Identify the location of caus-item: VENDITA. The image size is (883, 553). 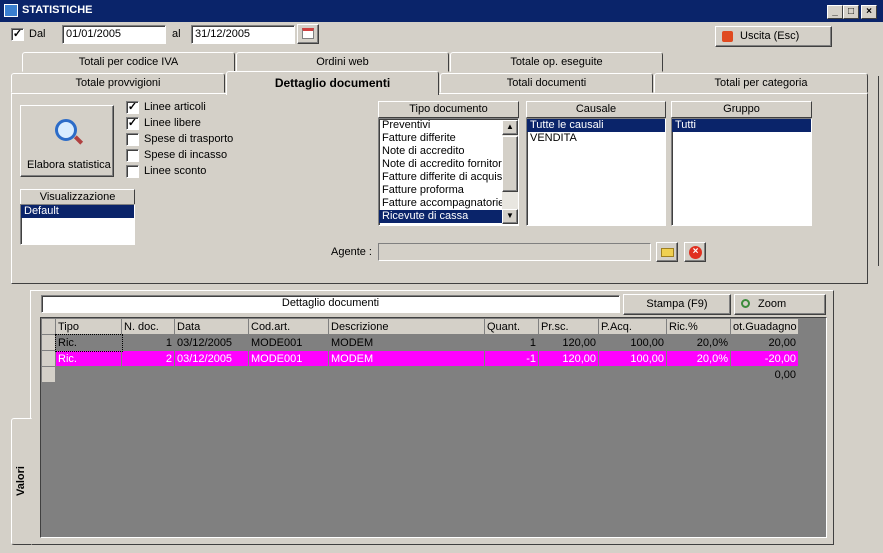
(596, 138).